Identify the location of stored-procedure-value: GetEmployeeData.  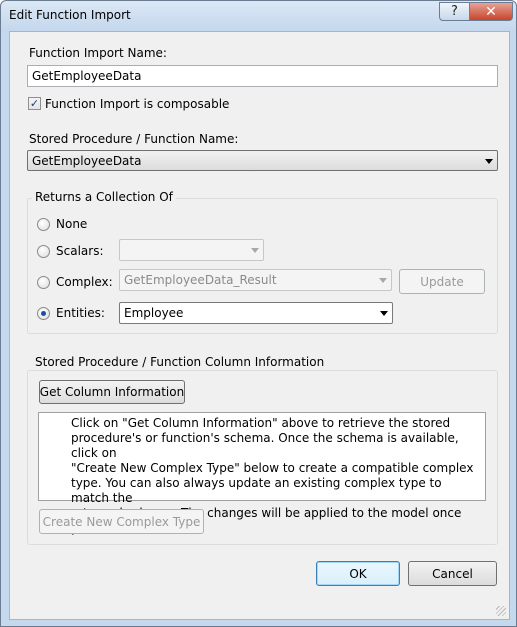
(87, 160).